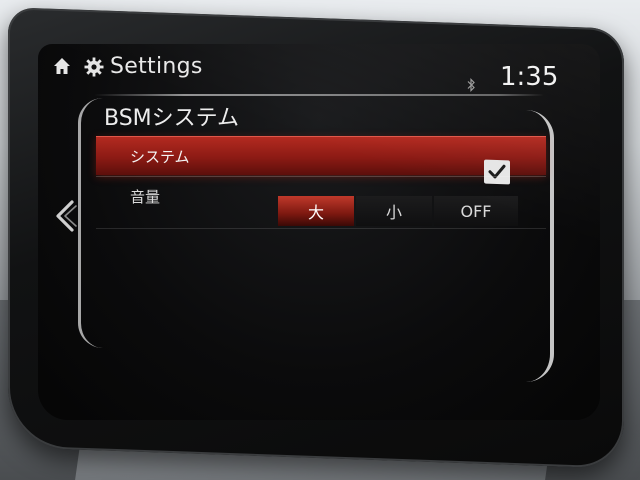  Describe the element at coordinates (171, 118) in the screenshot. I see `section-title: BSMシステム` at that location.